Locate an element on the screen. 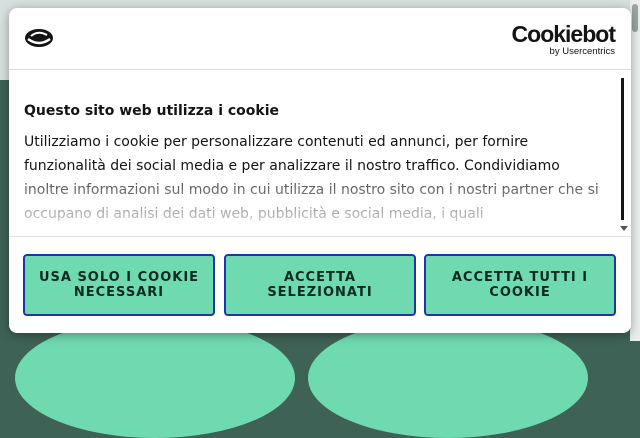 This screenshot has height=438, width=640. text-fade-overlay is located at coordinates (311, 205).